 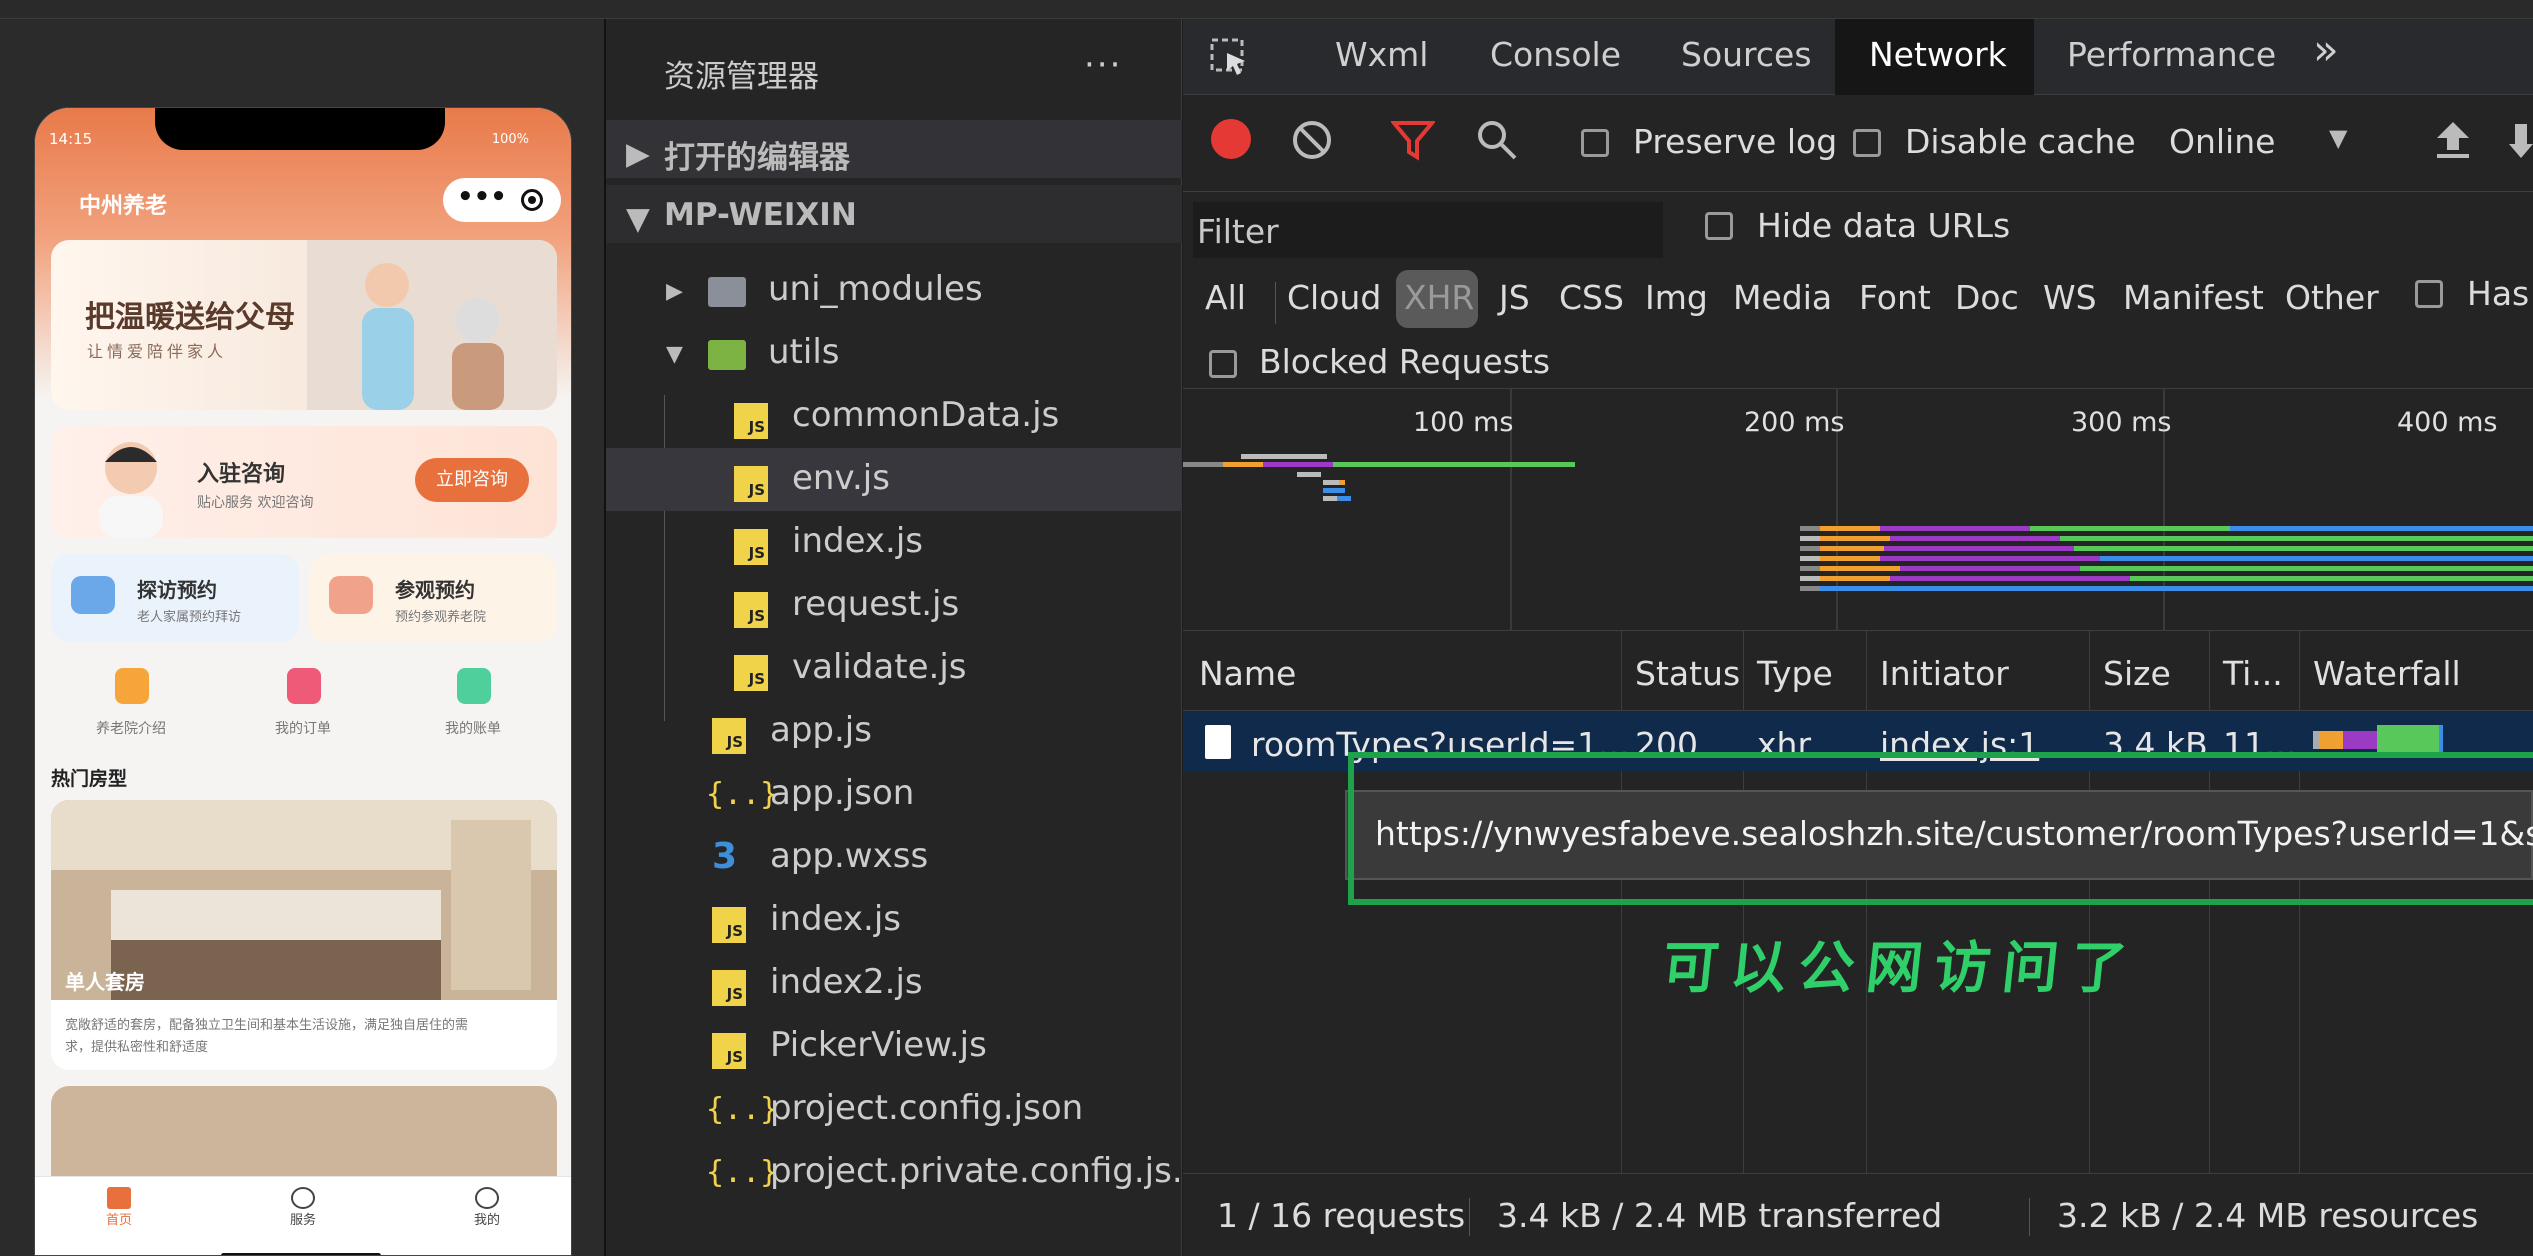 What do you see at coordinates (1497, 140) in the screenshot?
I see `search-icon` at bounding box center [1497, 140].